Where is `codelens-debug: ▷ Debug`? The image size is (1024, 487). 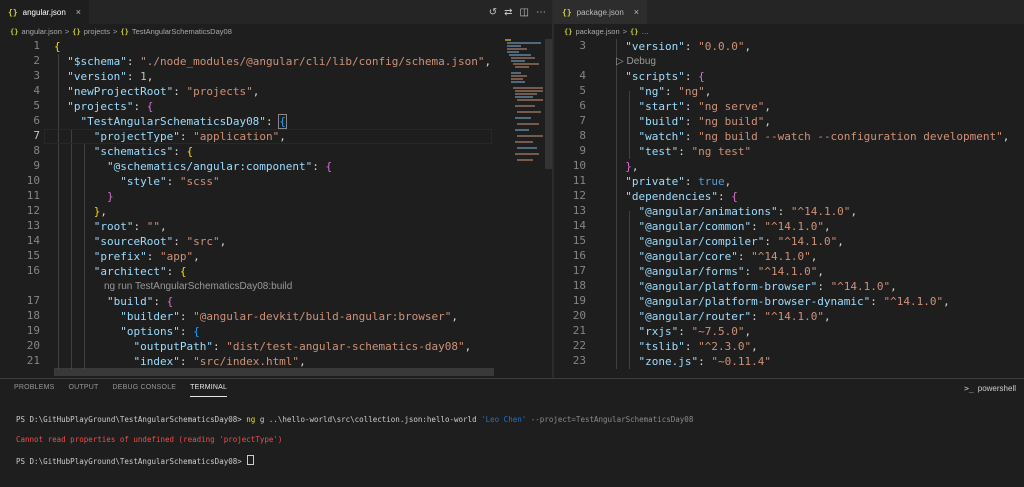
codelens-debug: ▷ Debug is located at coordinates (636, 61).